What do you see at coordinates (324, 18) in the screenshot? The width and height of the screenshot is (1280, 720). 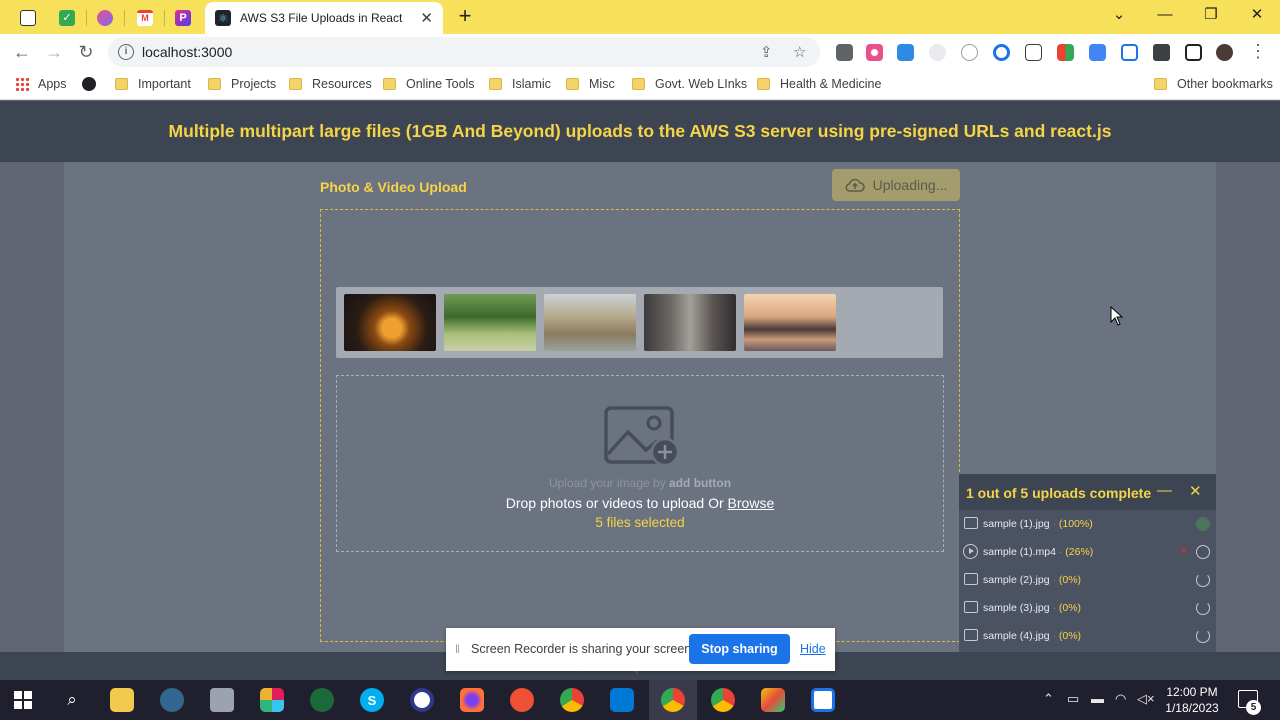 I see `tab-aws-s3-uploads: ⚛ AWS S3 File Uploads in React ✕` at bounding box center [324, 18].